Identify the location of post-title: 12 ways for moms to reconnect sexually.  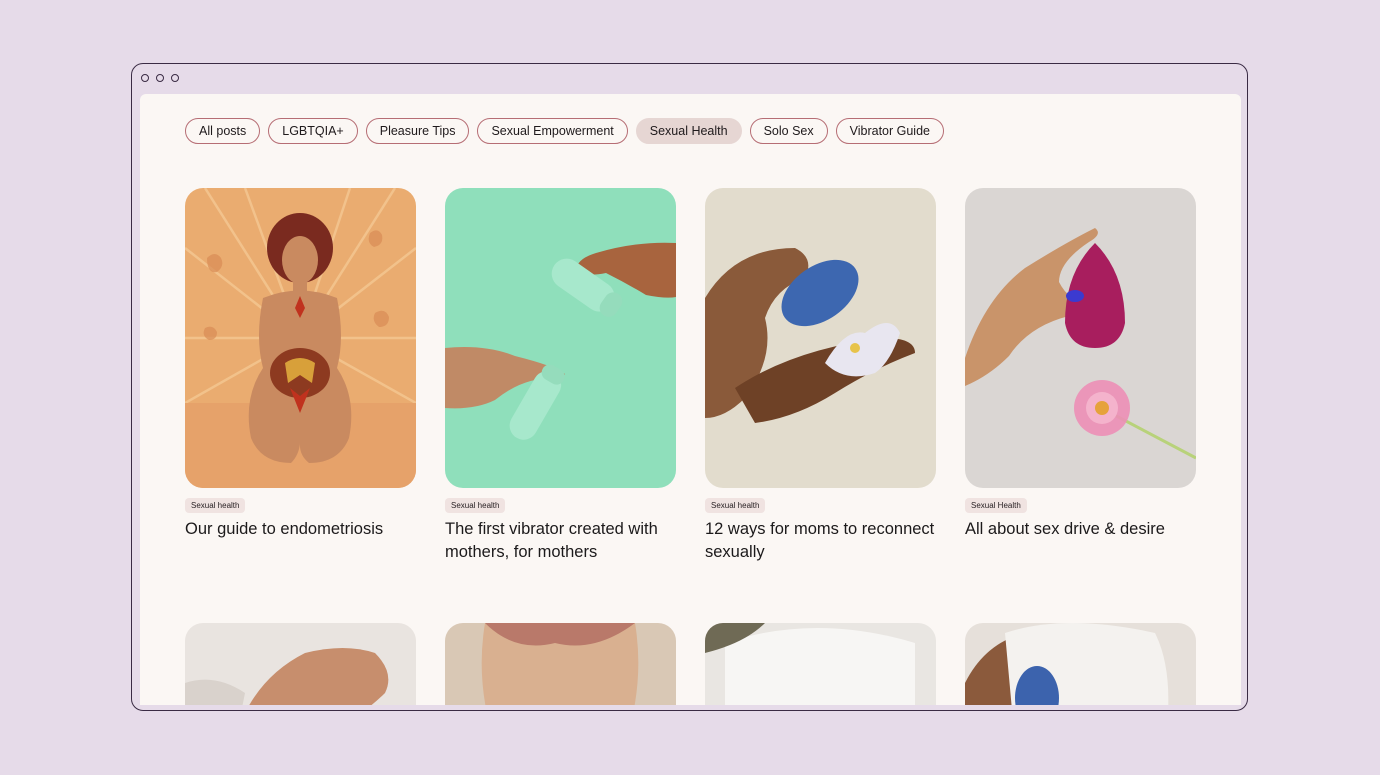
(820, 541).